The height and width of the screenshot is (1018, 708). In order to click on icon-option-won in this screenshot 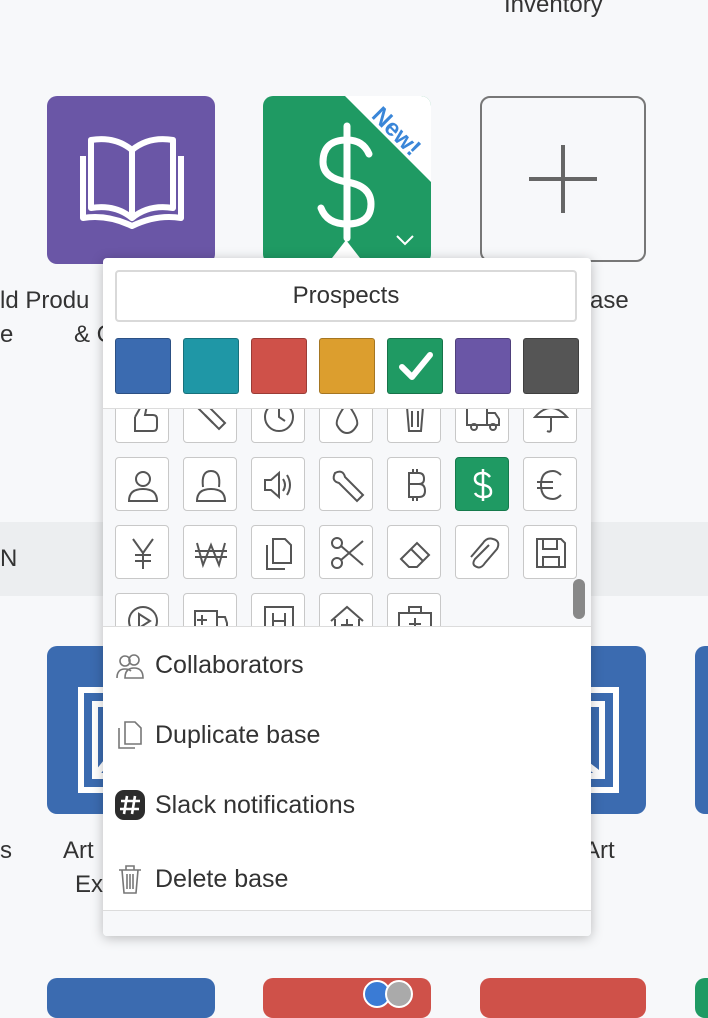, I will do `click(210, 552)`.